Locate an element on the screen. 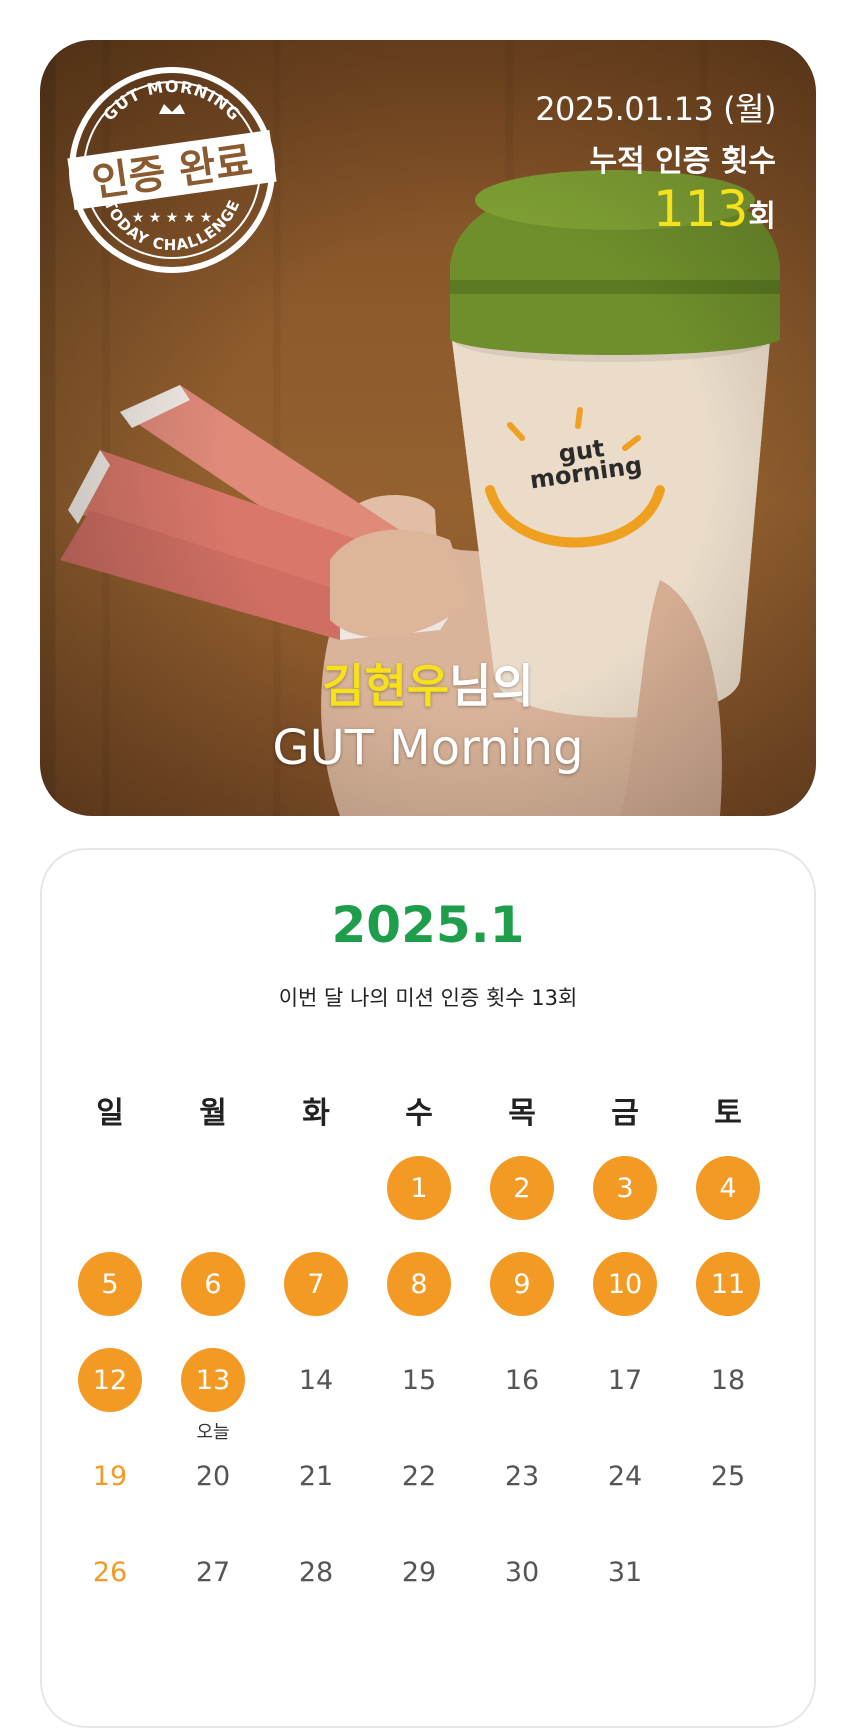 This screenshot has width=856, height=1734. calendar-day: 31 is located at coordinates (625, 1573).